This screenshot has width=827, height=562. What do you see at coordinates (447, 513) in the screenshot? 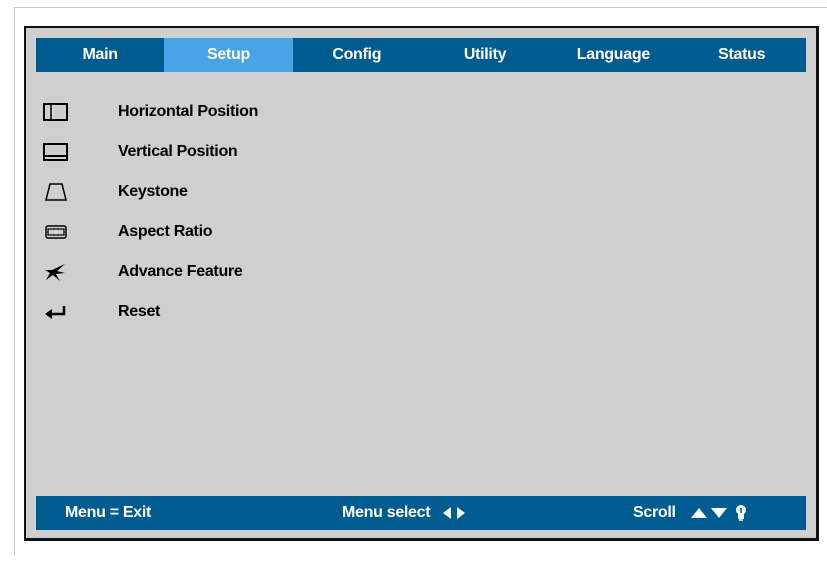
I see `left-arrow-icon` at bounding box center [447, 513].